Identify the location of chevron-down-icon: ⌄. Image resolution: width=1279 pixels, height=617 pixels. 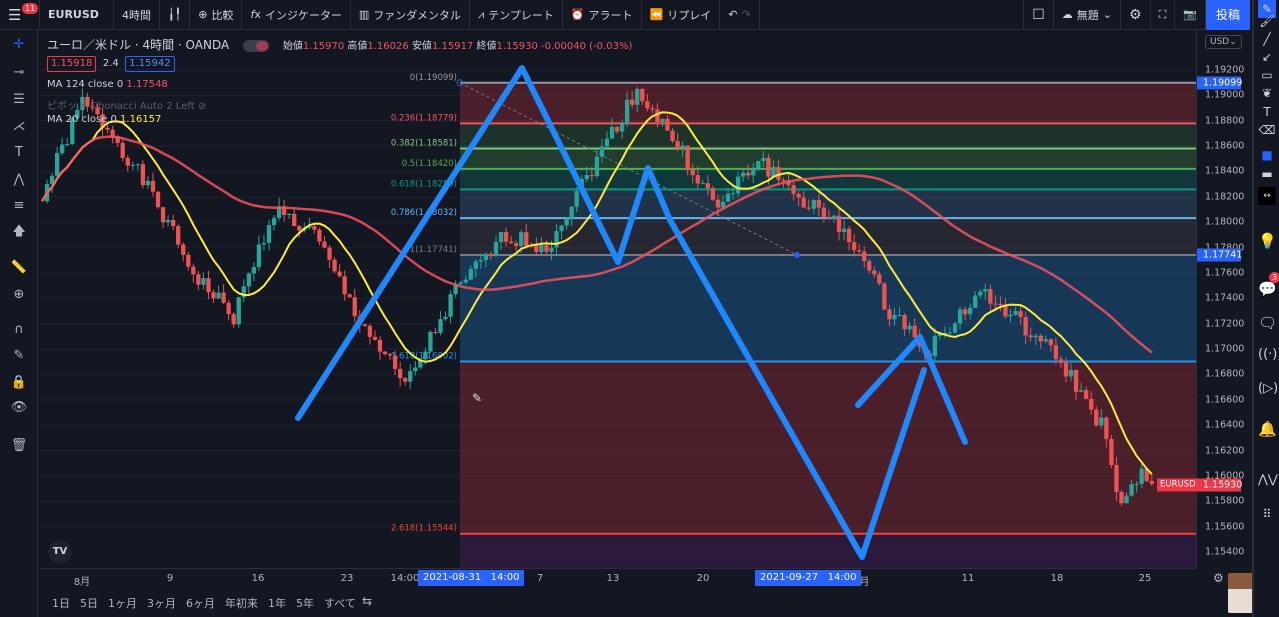
(1107, 14).